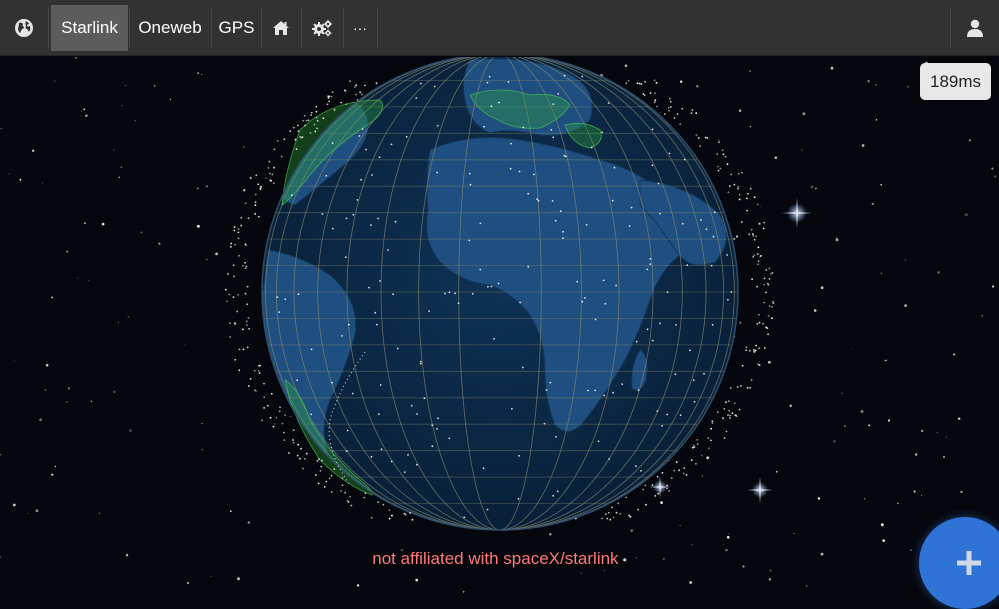 Image resolution: width=999 pixels, height=609 pixels. Describe the element at coordinates (360, 28) in the screenshot. I see `more-menu-button: ···` at that location.